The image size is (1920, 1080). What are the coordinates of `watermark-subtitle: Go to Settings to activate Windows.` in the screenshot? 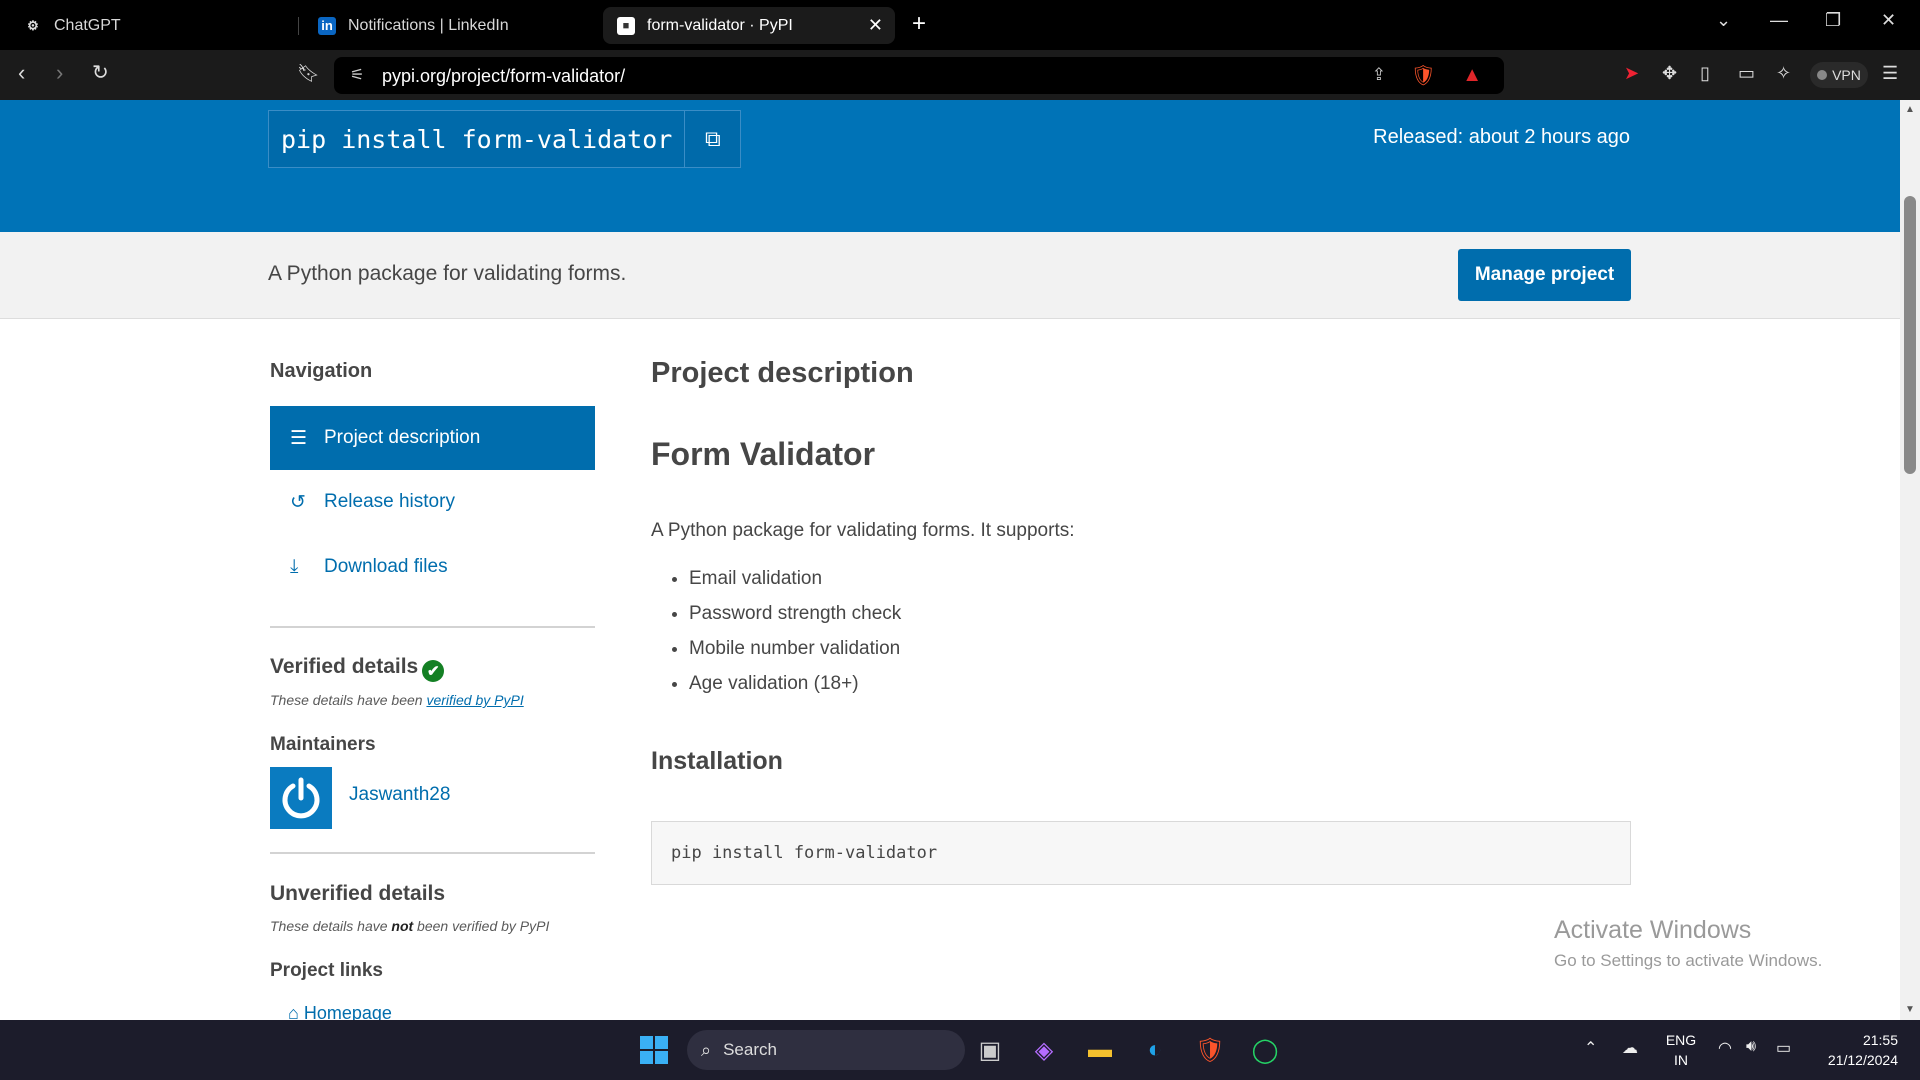 It's located at (1688, 960).